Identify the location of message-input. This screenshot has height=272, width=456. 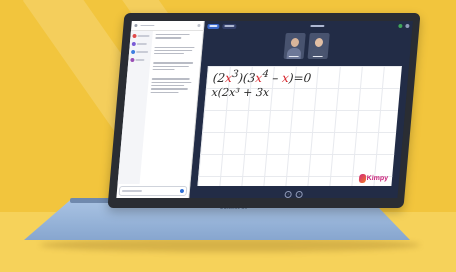
(153, 191).